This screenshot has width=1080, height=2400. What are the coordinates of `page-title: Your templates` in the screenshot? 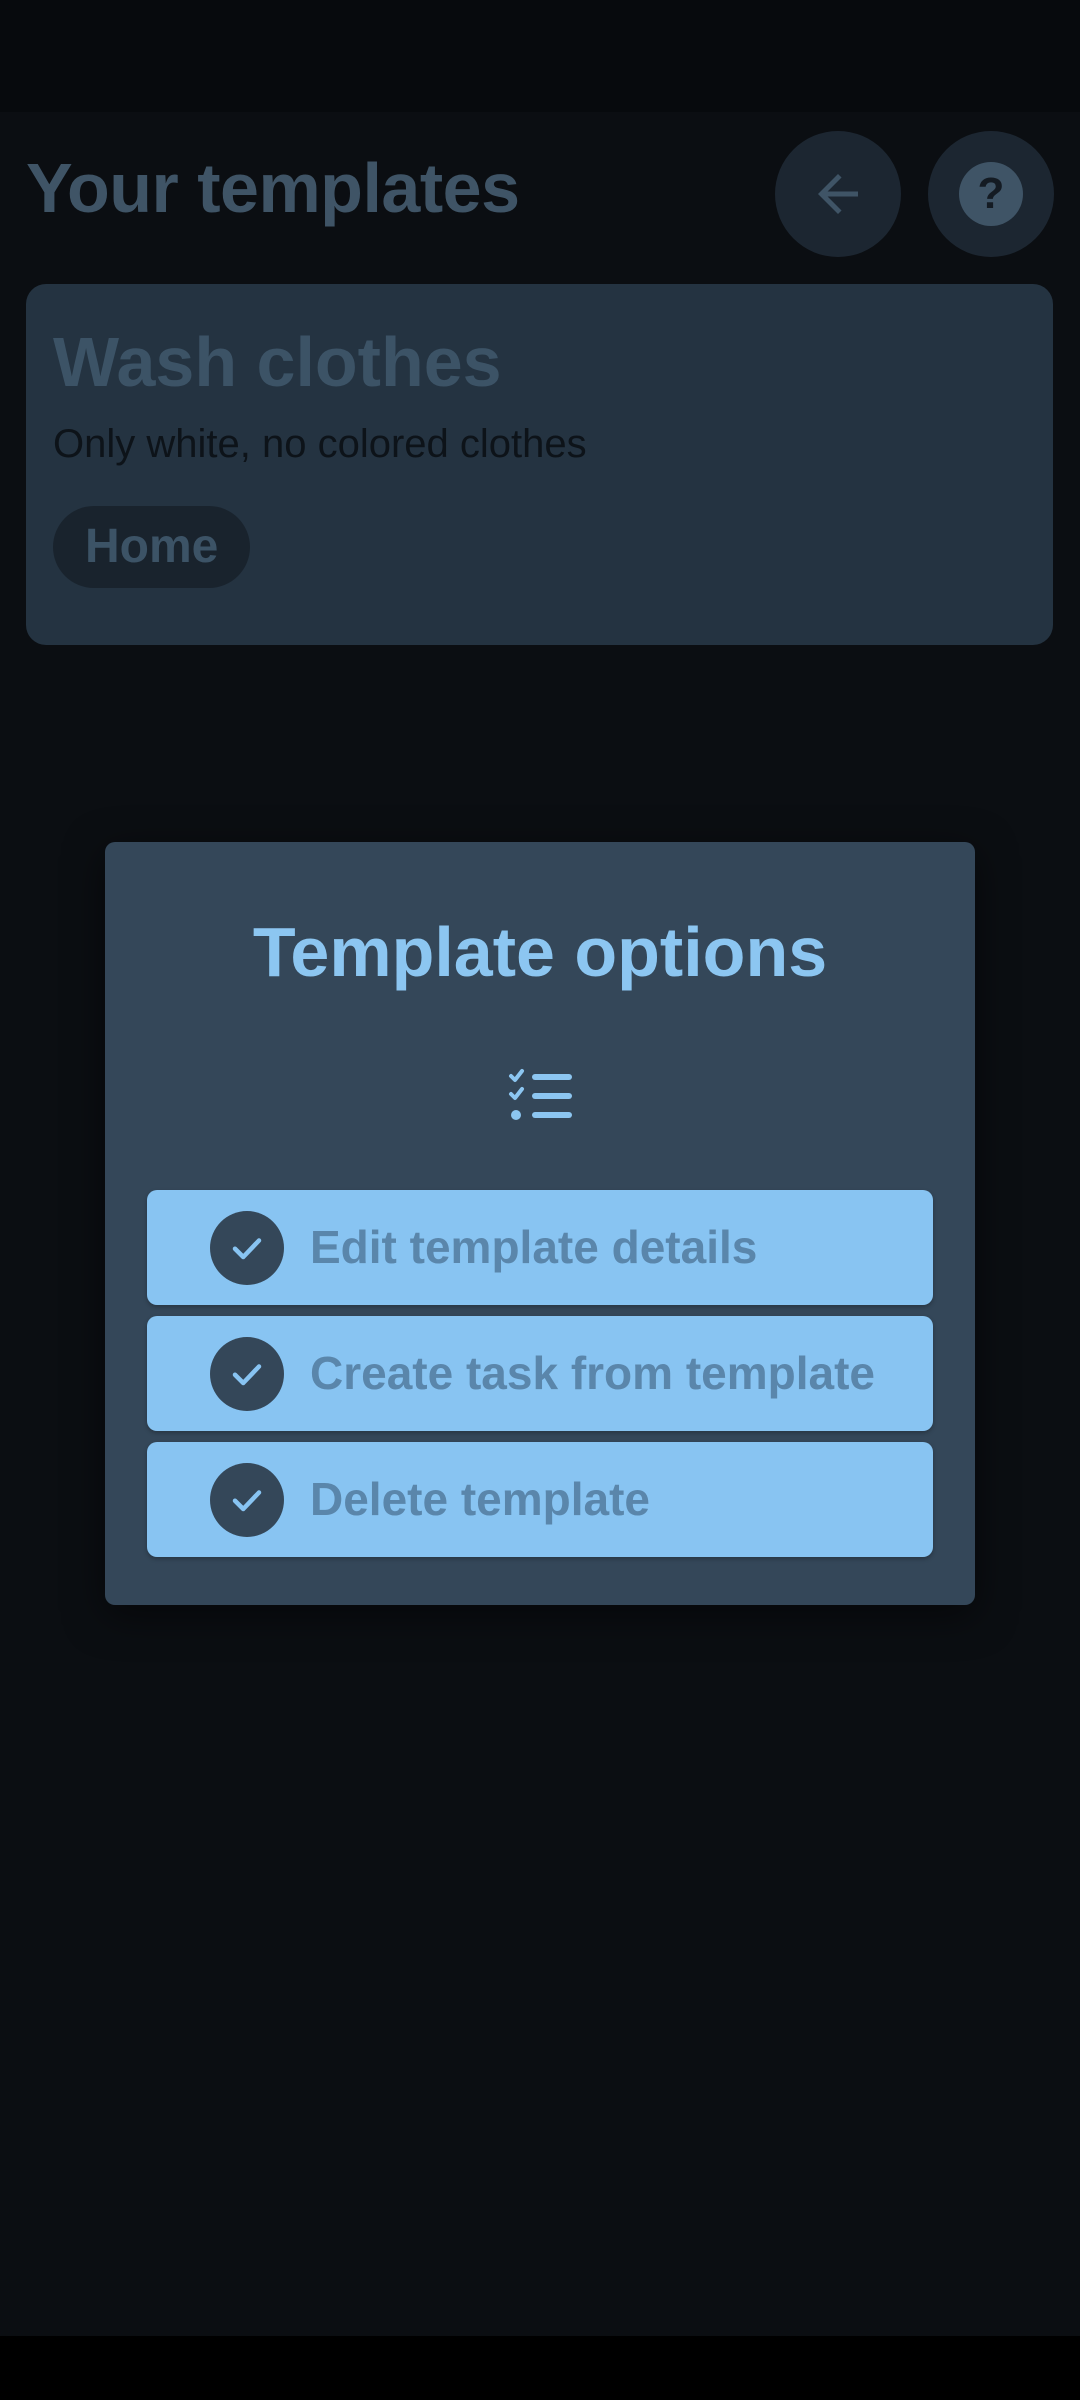 It's located at (273, 188).